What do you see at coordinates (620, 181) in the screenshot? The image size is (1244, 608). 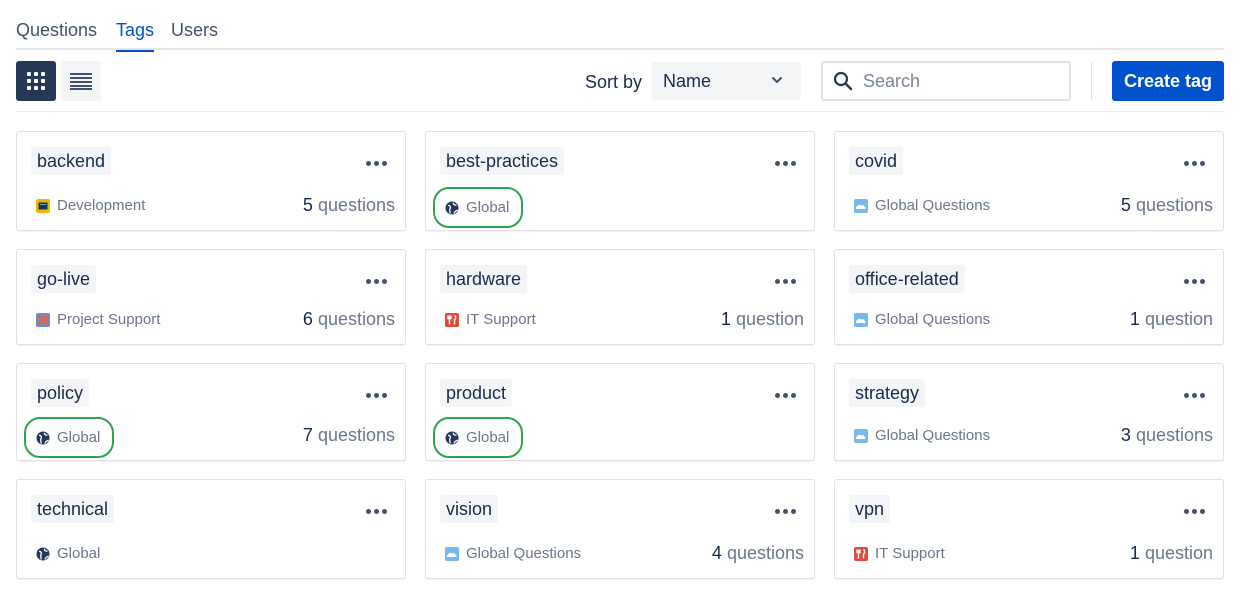 I see `tag-card: best-practices Global` at bounding box center [620, 181].